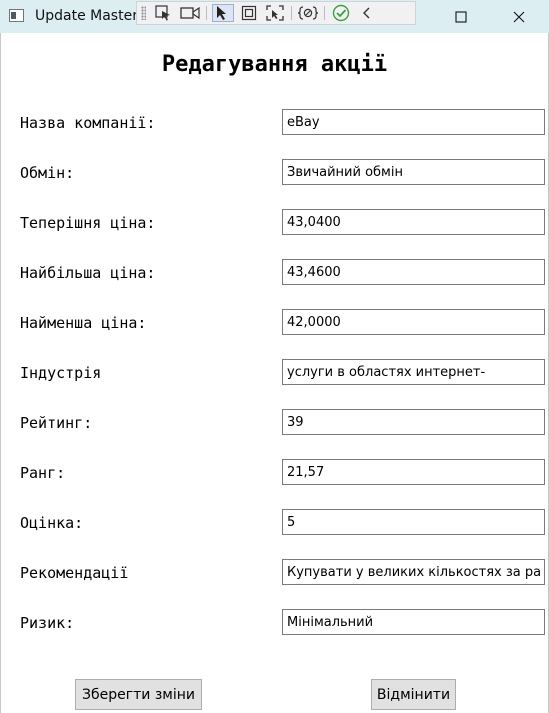 Image resolution: width=549 pixels, height=713 pixels. Describe the element at coordinates (308, 13) in the screenshot. I see `binding-failures-icon` at that location.